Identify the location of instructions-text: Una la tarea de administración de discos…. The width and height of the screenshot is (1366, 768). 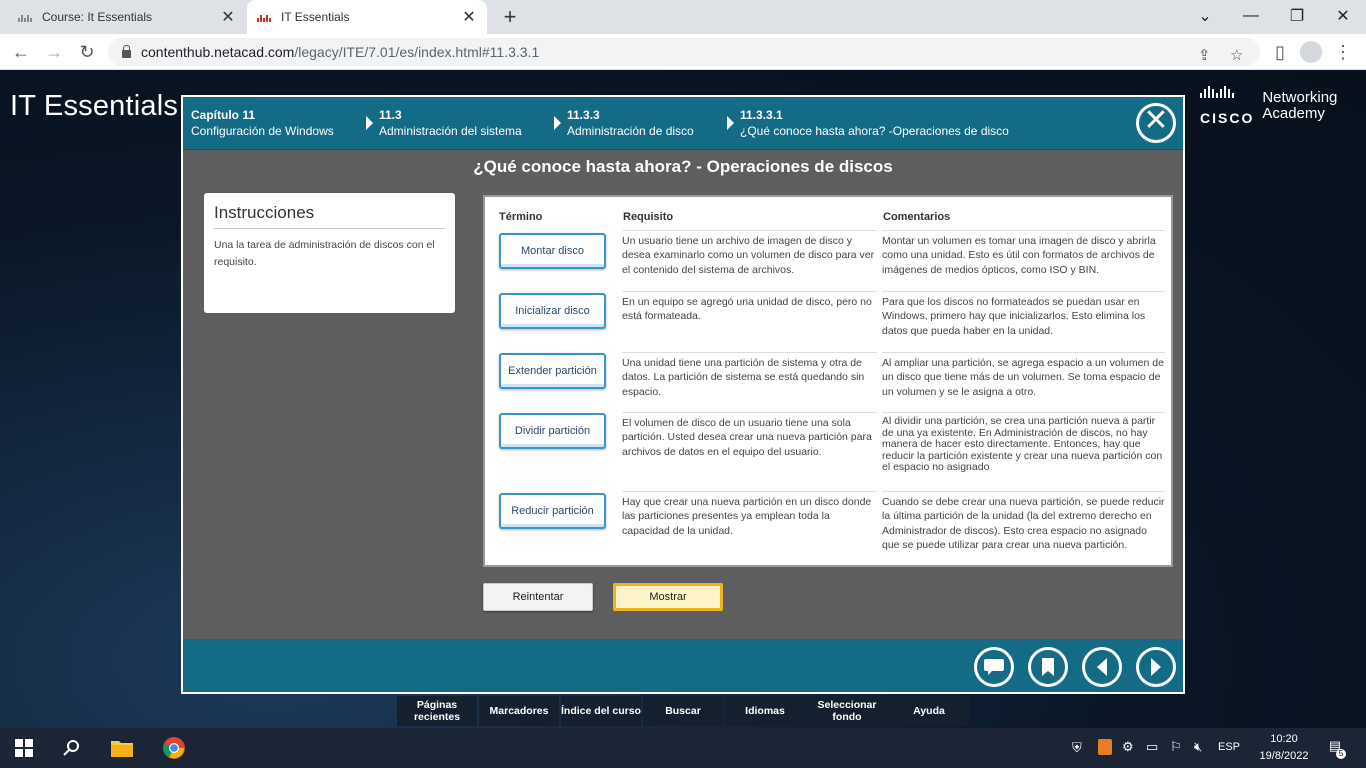
(324, 253).